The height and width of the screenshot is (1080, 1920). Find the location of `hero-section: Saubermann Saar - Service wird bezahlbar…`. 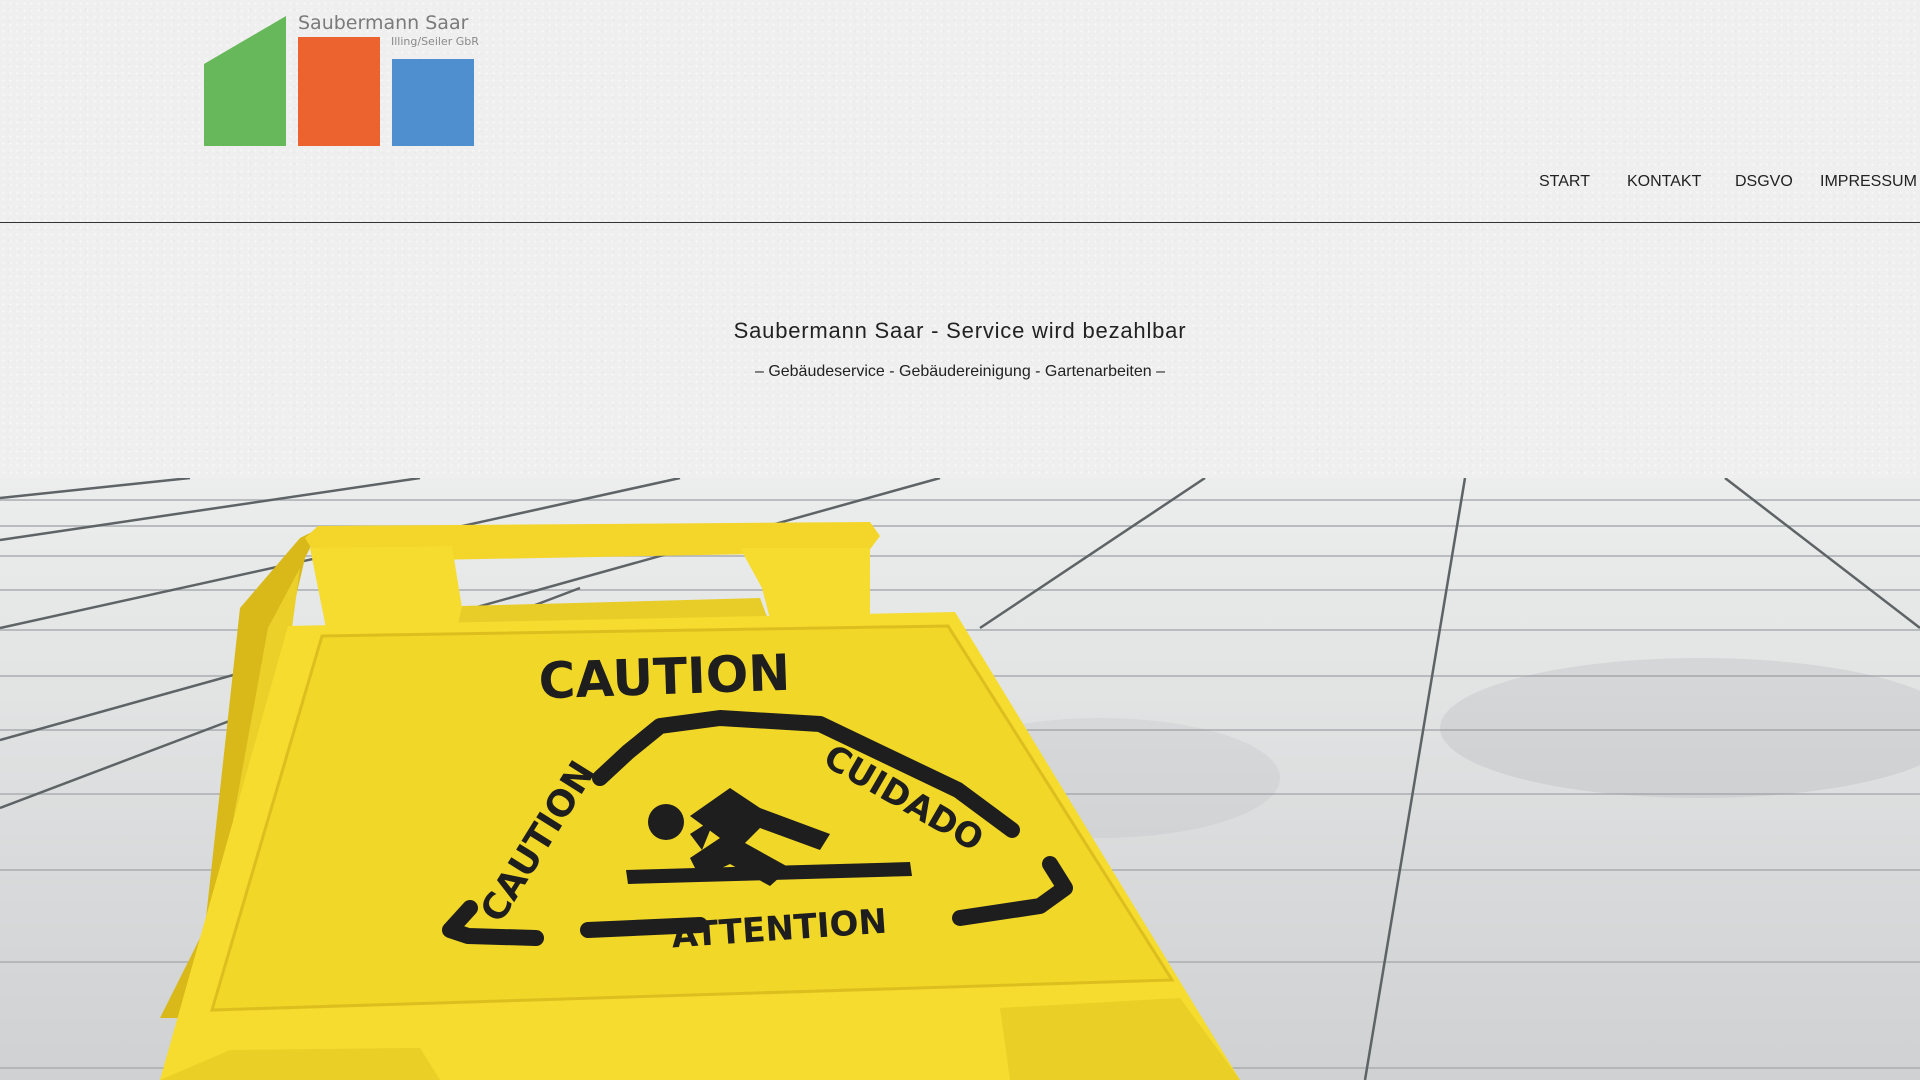

hero-section: Saubermann Saar - Service wird bezahlbar… is located at coordinates (960, 349).